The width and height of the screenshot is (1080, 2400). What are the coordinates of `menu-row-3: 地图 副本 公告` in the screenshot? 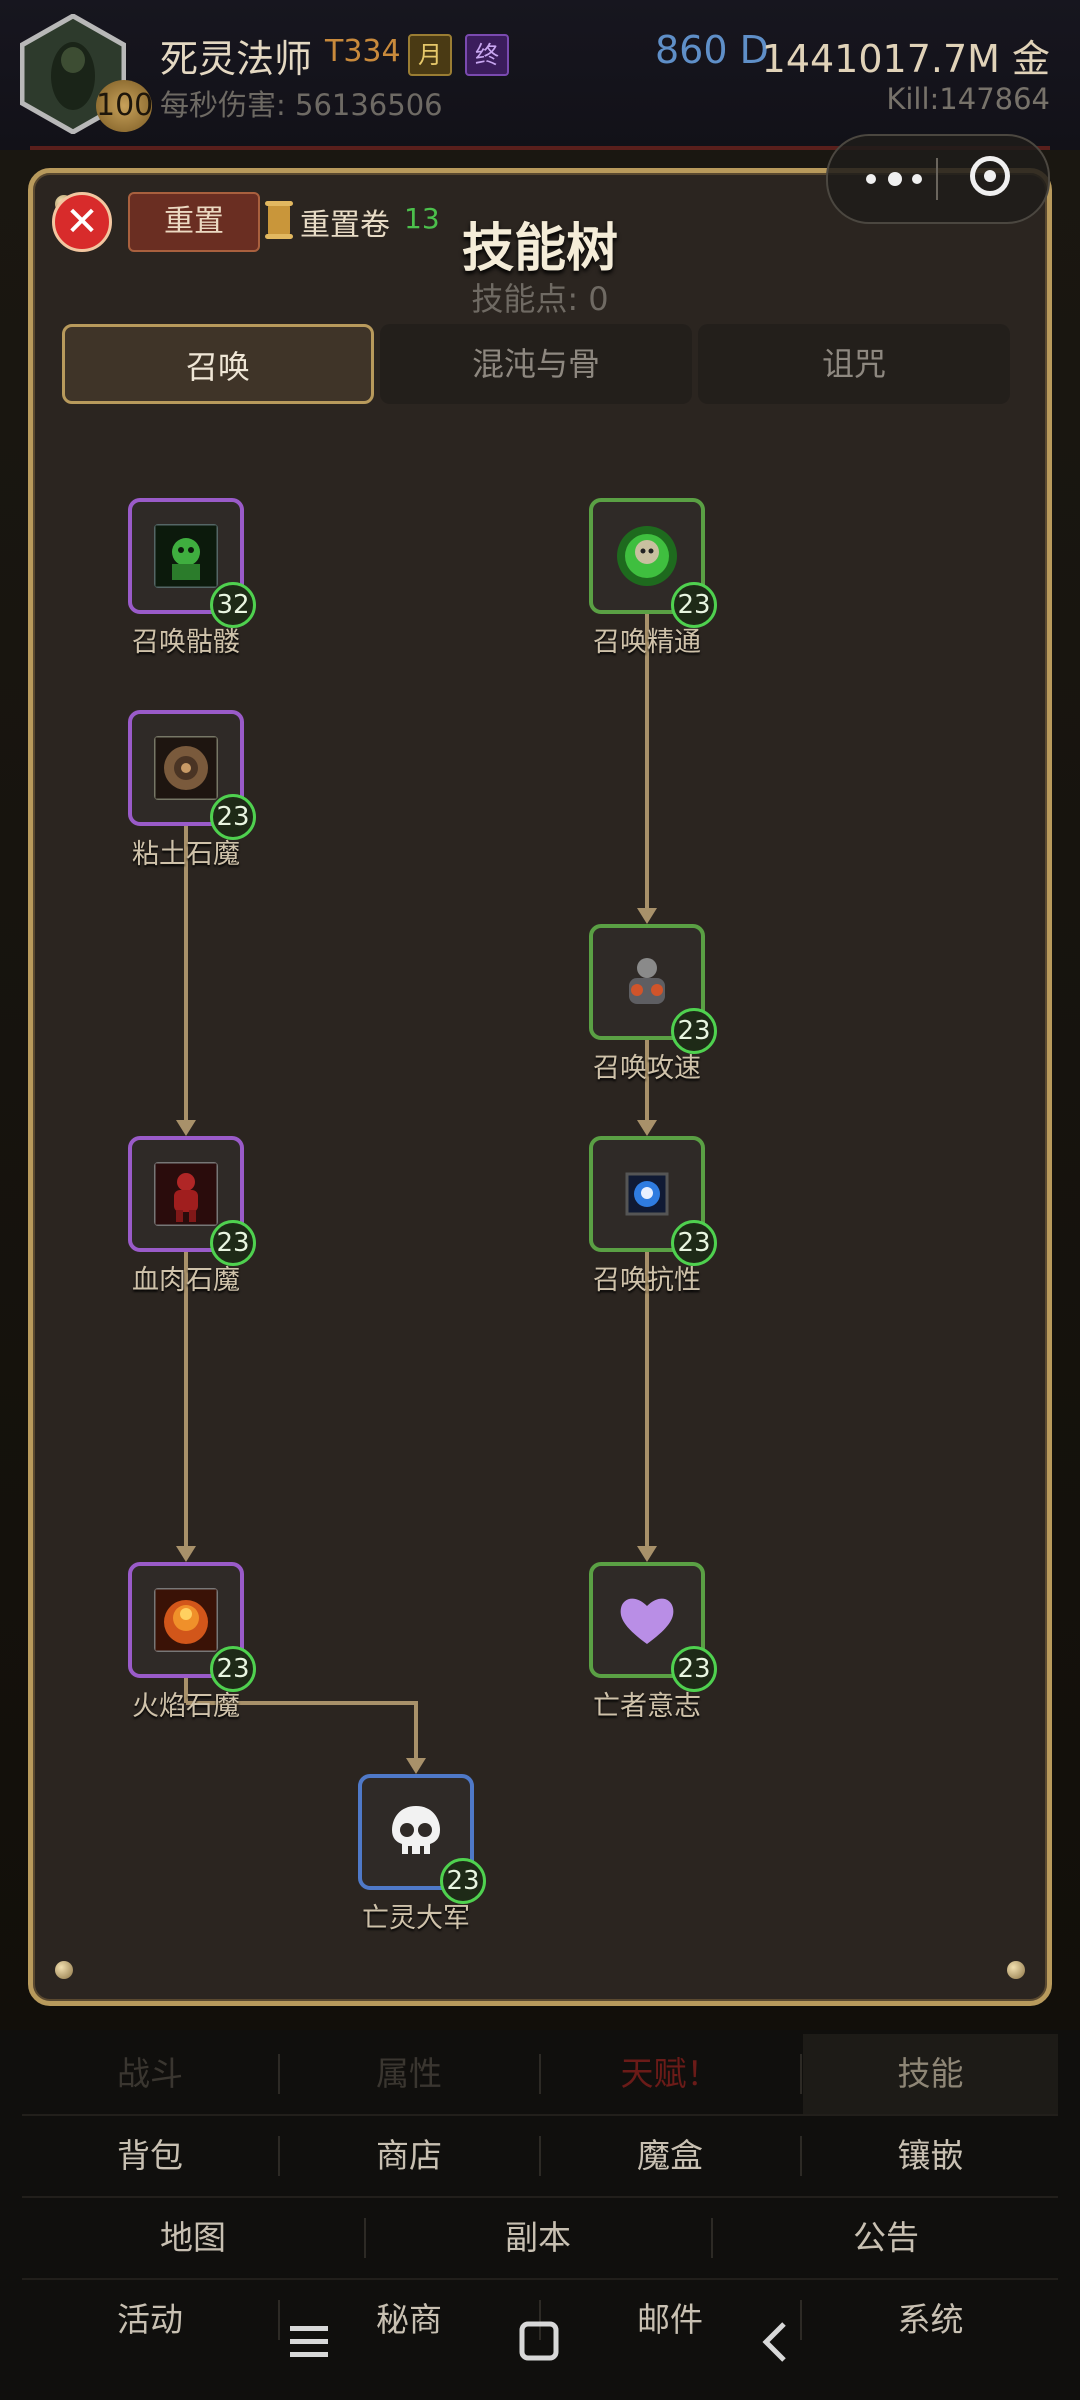 It's located at (540, 2238).